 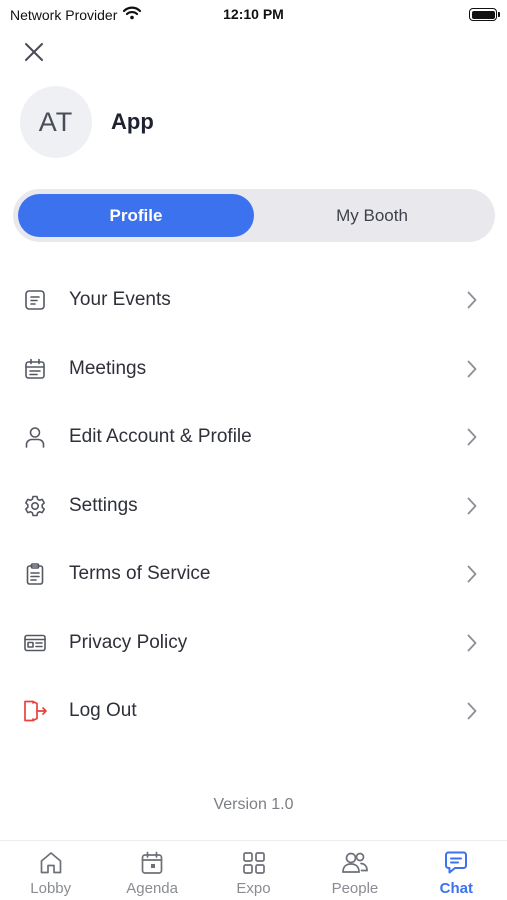 What do you see at coordinates (35, 300) in the screenshot?
I see `events-icon` at bounding box center [35, 300].